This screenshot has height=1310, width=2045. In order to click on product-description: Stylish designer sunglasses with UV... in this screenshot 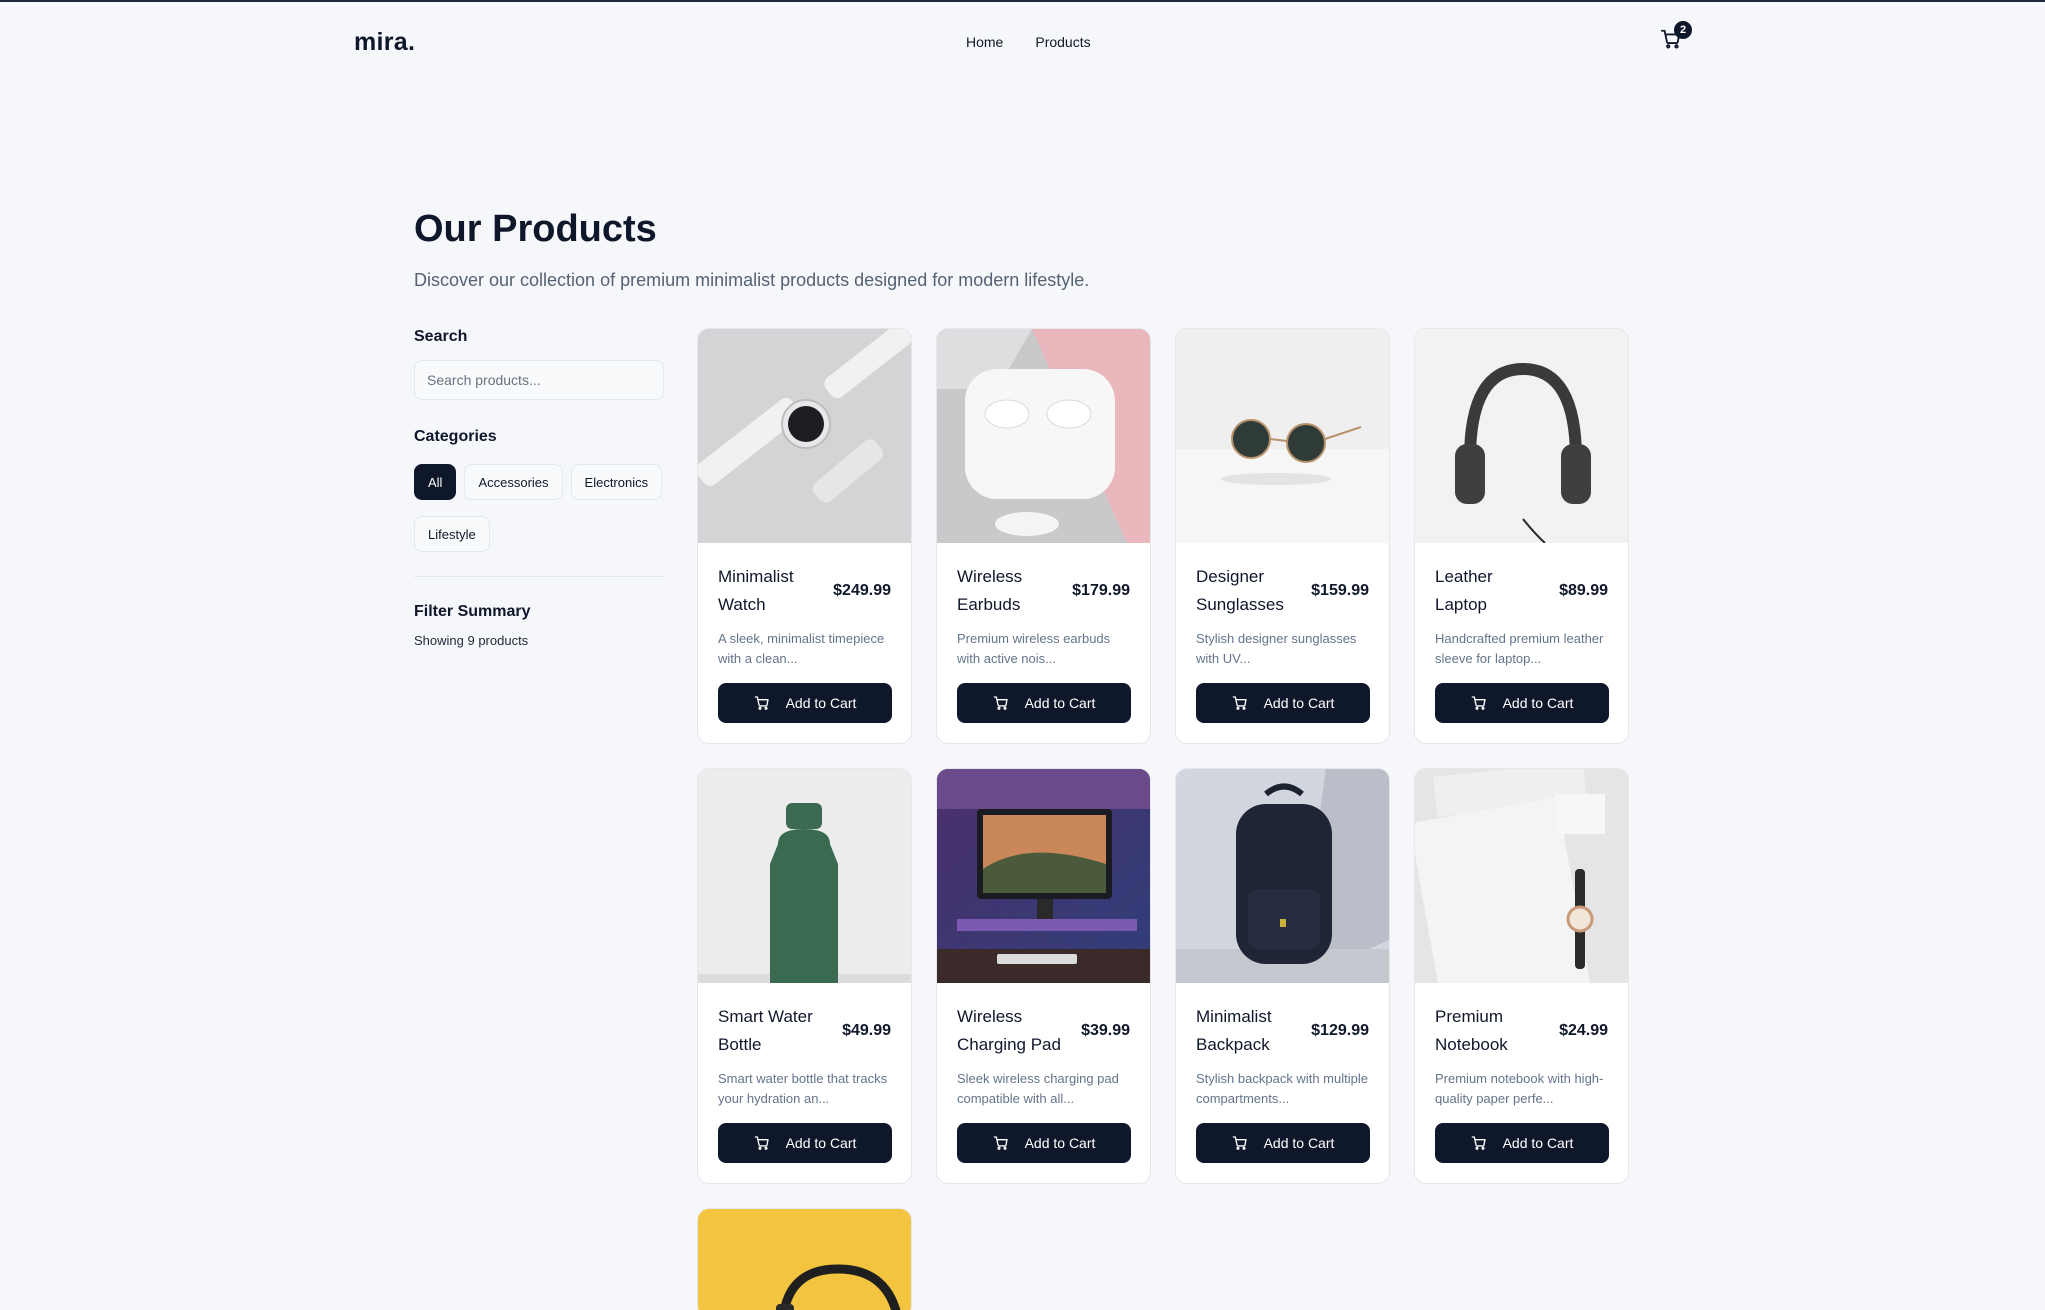, I will do `click(1276, 648)`.